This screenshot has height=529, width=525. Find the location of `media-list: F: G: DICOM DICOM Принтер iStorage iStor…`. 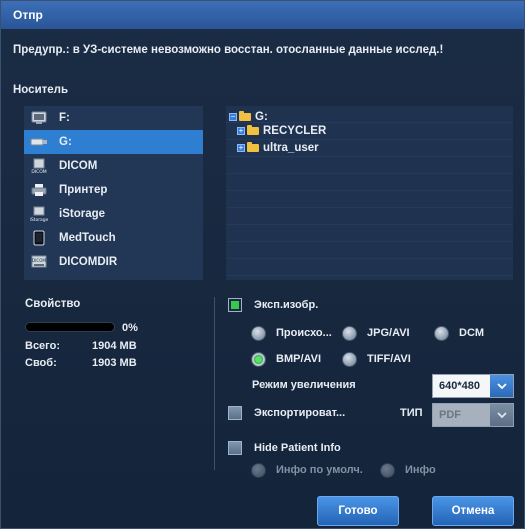

media-list: F: G: DICOM DICOM Принтер iStorage iStor… is located at coordinates (113, 193).